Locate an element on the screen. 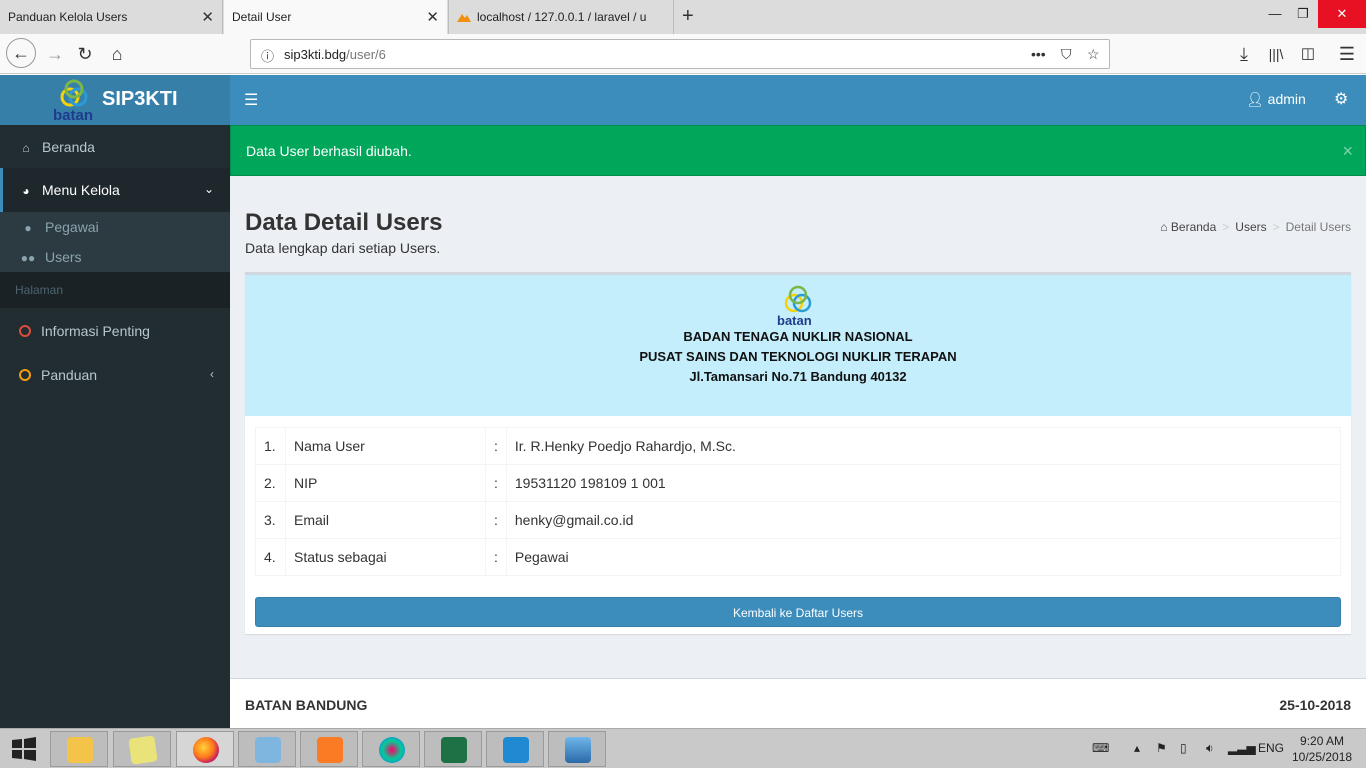 The width and height of the screenshot is (1366, 768). table-row: 2. NIP : 19531120 198109 1 001 is located at coordinates (798, 483).